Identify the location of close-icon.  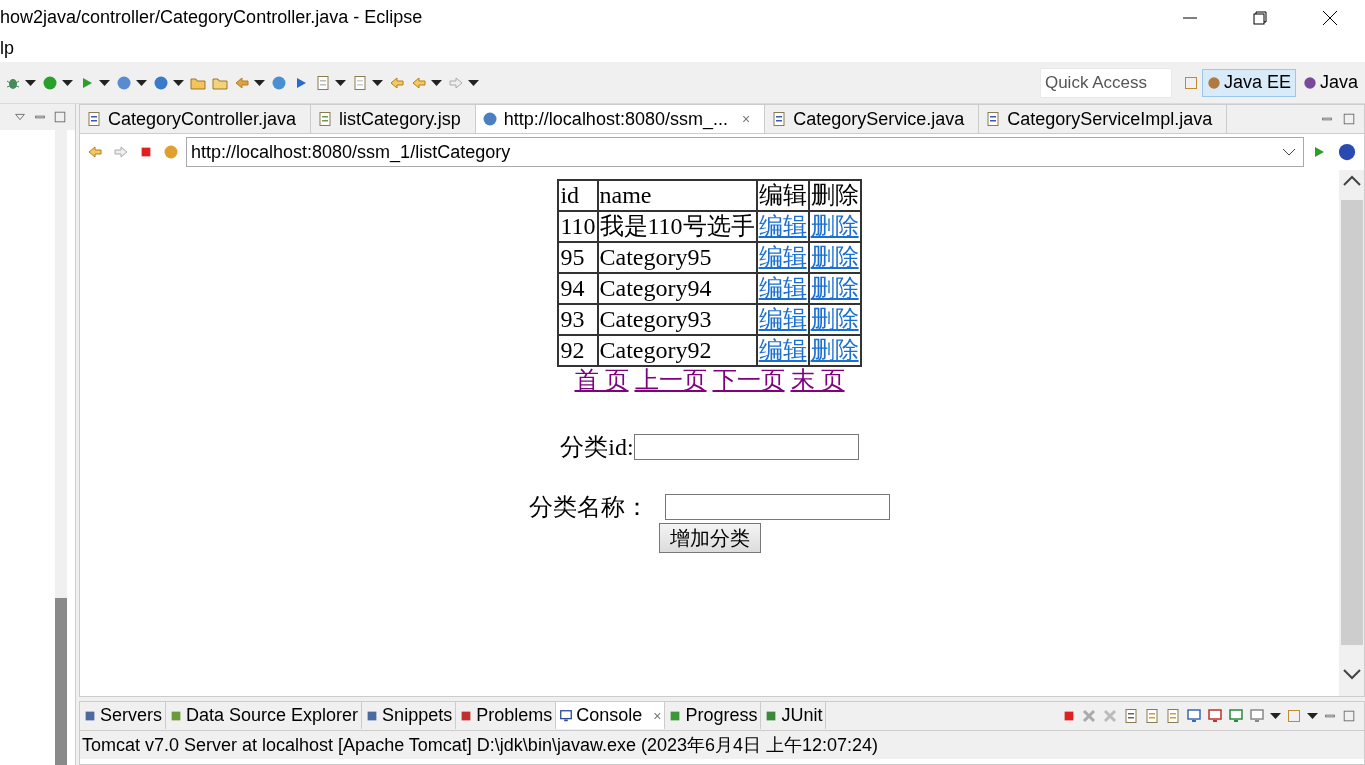
(1330, 17).